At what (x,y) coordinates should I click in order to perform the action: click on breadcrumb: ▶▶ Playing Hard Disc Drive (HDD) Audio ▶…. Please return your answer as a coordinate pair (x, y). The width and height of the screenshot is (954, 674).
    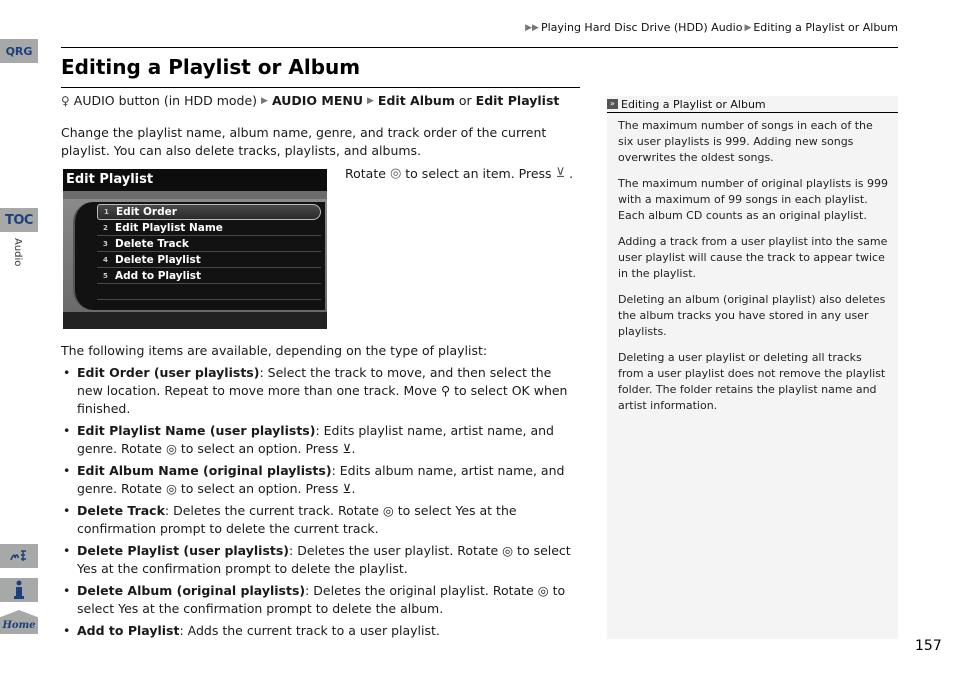
    Looking at the image, I should click on (711, 27).